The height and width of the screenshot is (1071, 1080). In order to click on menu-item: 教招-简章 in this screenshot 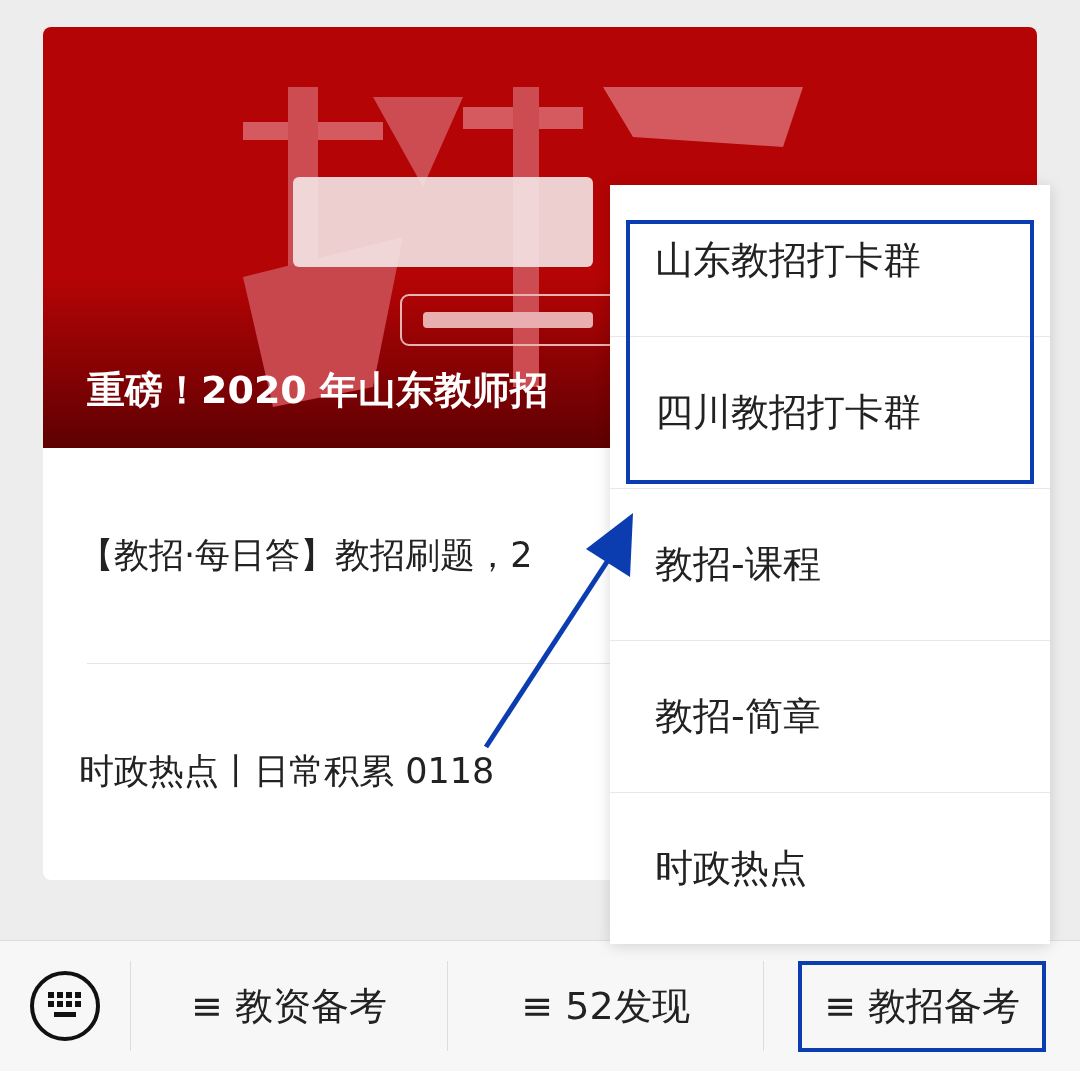, I will do `click(830, 716)`.